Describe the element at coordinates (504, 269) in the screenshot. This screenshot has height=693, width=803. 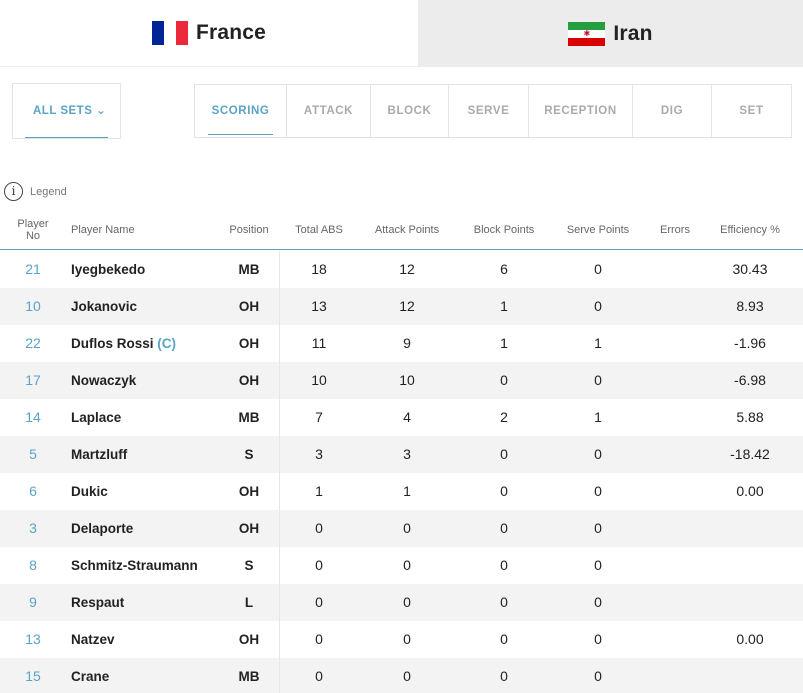
I see `block-points-value: 6` at that location.